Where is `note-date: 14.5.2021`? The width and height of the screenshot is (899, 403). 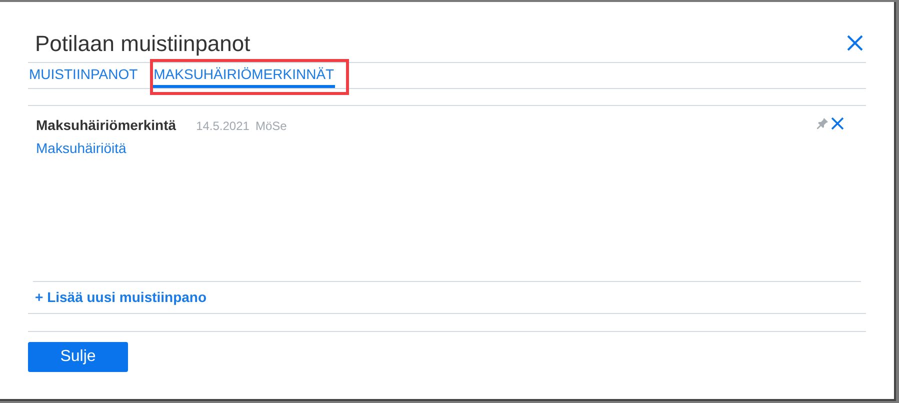 note-date: 14.5.2021 is located at coordinates (223, 126).